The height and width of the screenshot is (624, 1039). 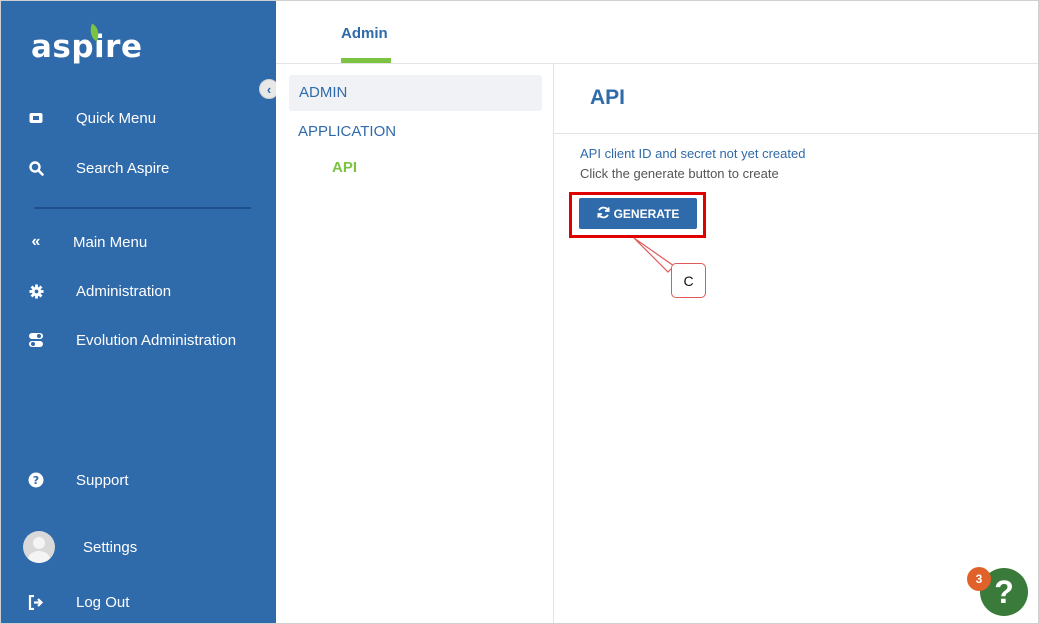 I want to click on sidebar-item-evolution-administration: Evolution Administration, so click(x=138, y=340).